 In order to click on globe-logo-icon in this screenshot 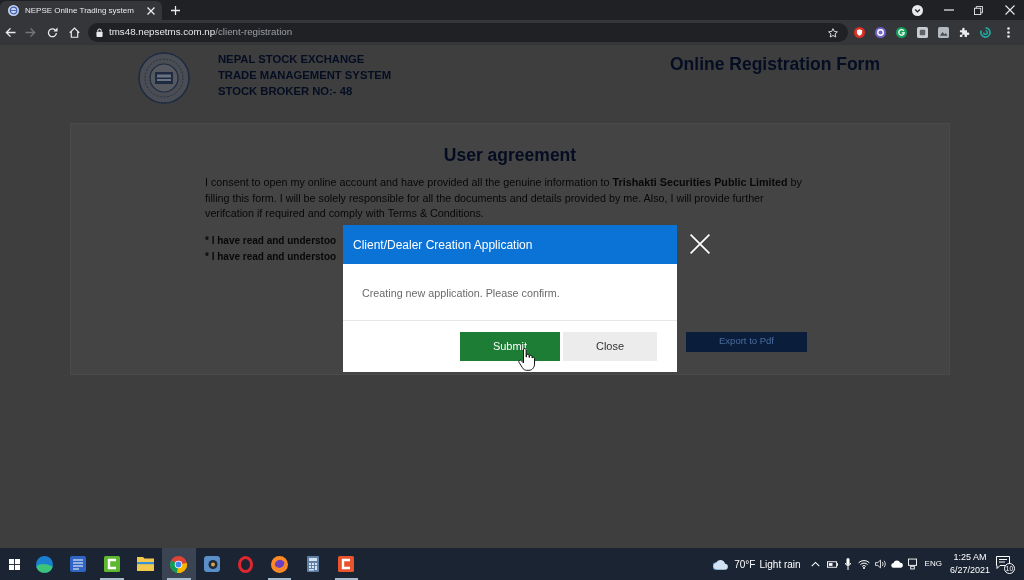, I will do `click(279, 564)`.